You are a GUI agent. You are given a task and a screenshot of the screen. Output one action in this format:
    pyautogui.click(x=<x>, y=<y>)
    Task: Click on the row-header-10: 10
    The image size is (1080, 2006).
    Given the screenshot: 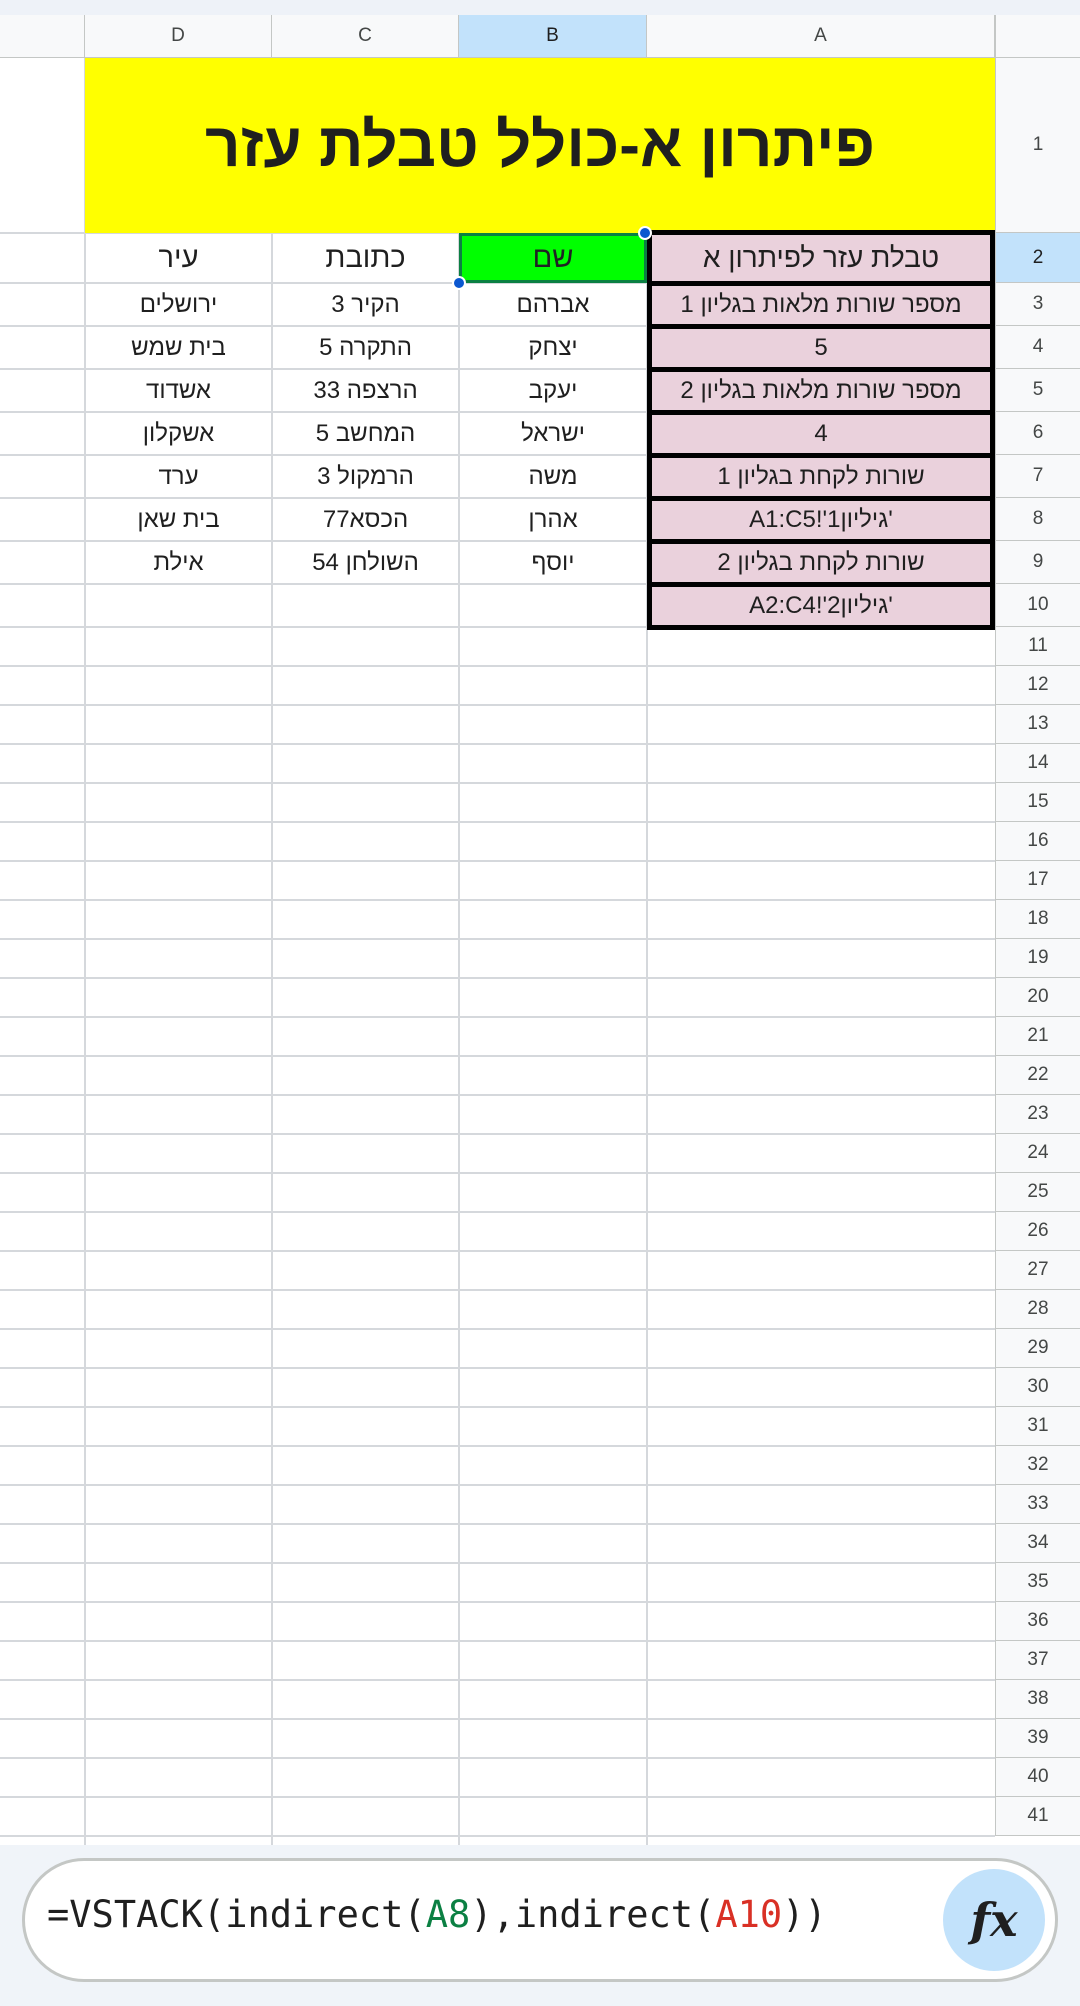 What is the action you would take?
    pyautogui.click(x=1037, y=605)
    